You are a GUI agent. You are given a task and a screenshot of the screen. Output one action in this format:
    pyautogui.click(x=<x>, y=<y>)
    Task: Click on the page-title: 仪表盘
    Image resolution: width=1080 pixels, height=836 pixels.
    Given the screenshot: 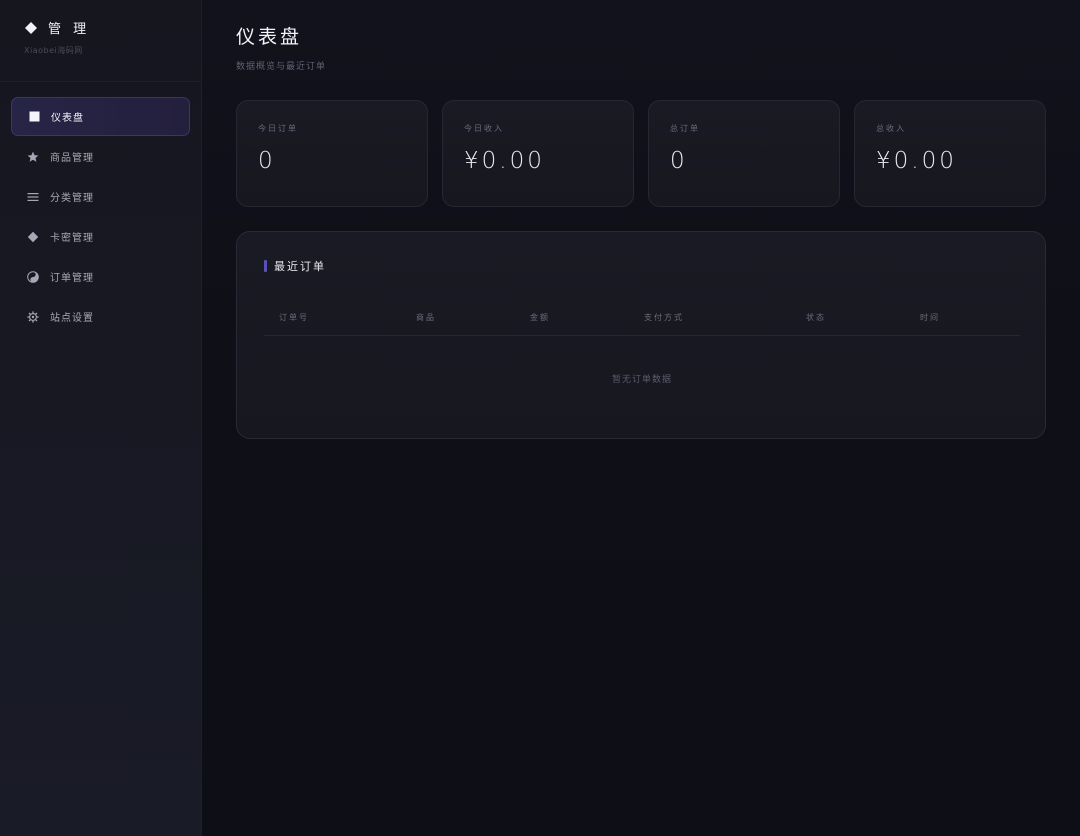 What is the action you would take?
    pyautogui.click(x=269, y=37)
    